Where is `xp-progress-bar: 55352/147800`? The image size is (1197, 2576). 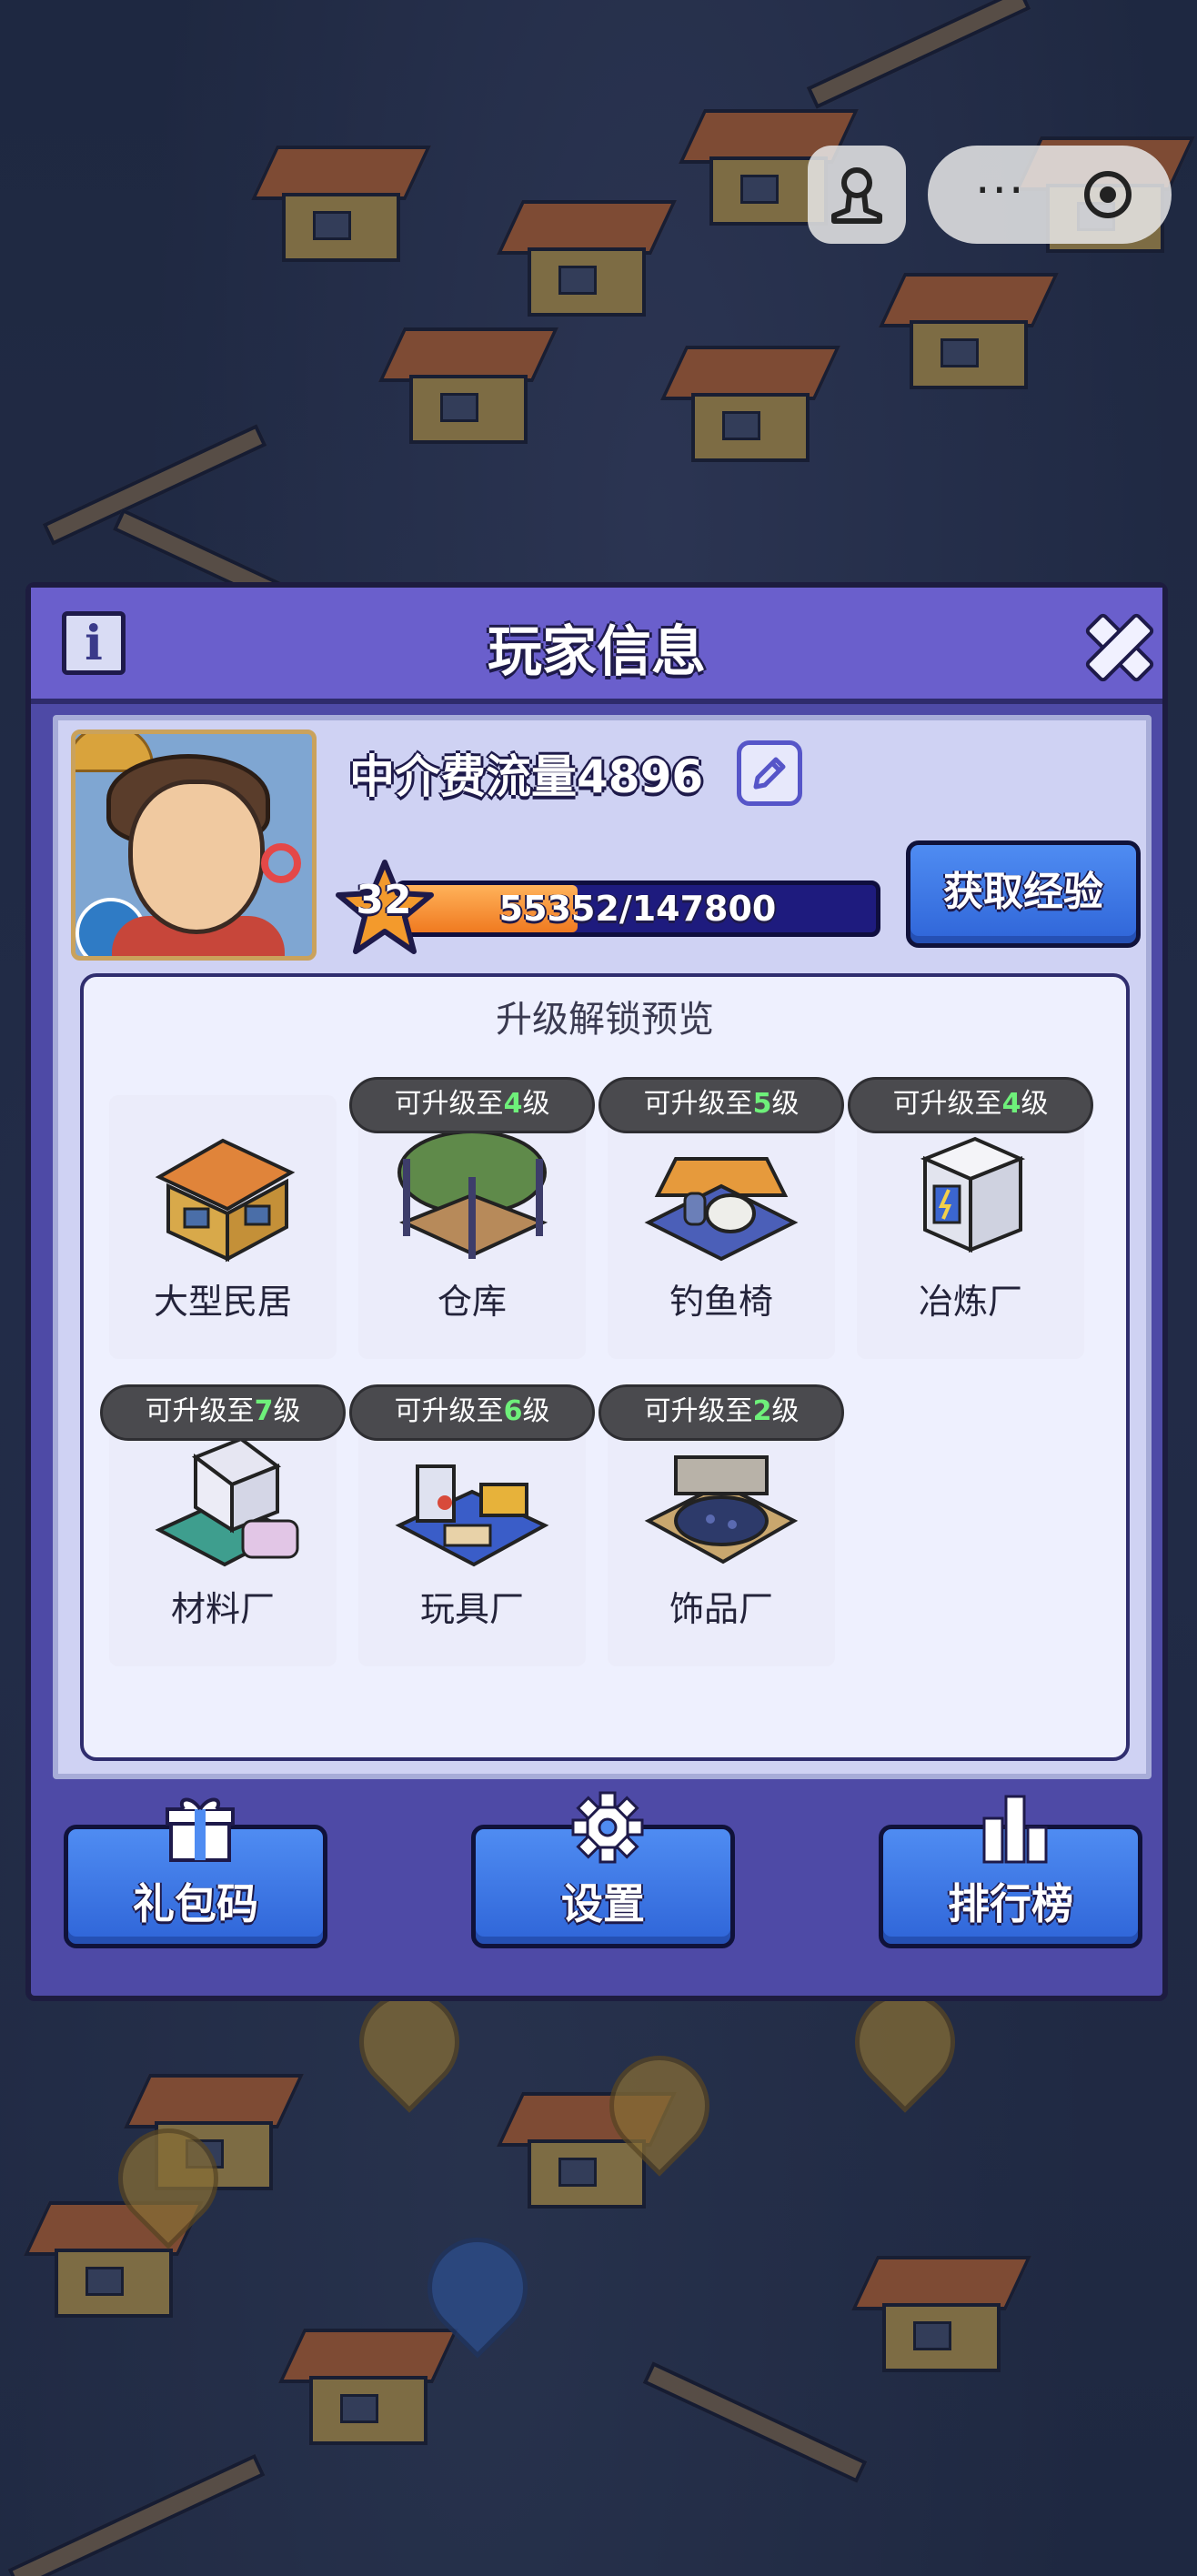 xp-progress-bar: 55352/147800 is located at coordinates (637, 908).